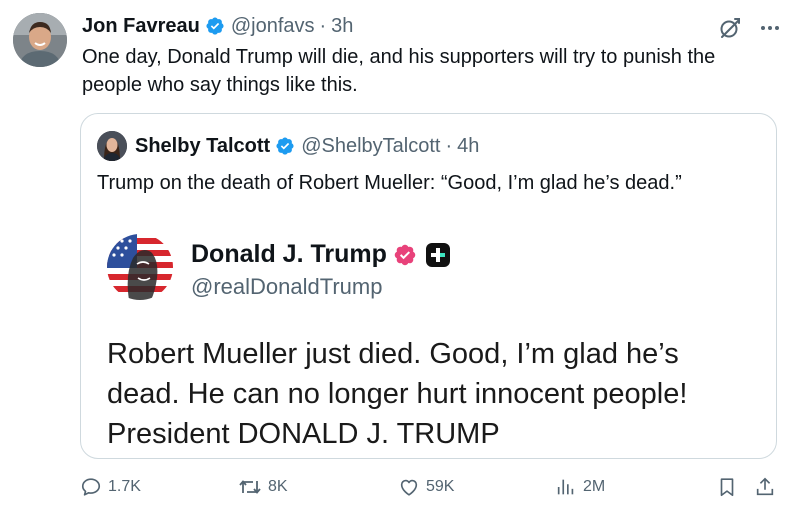  I want to click on bookmark-button, so click(727, 487).